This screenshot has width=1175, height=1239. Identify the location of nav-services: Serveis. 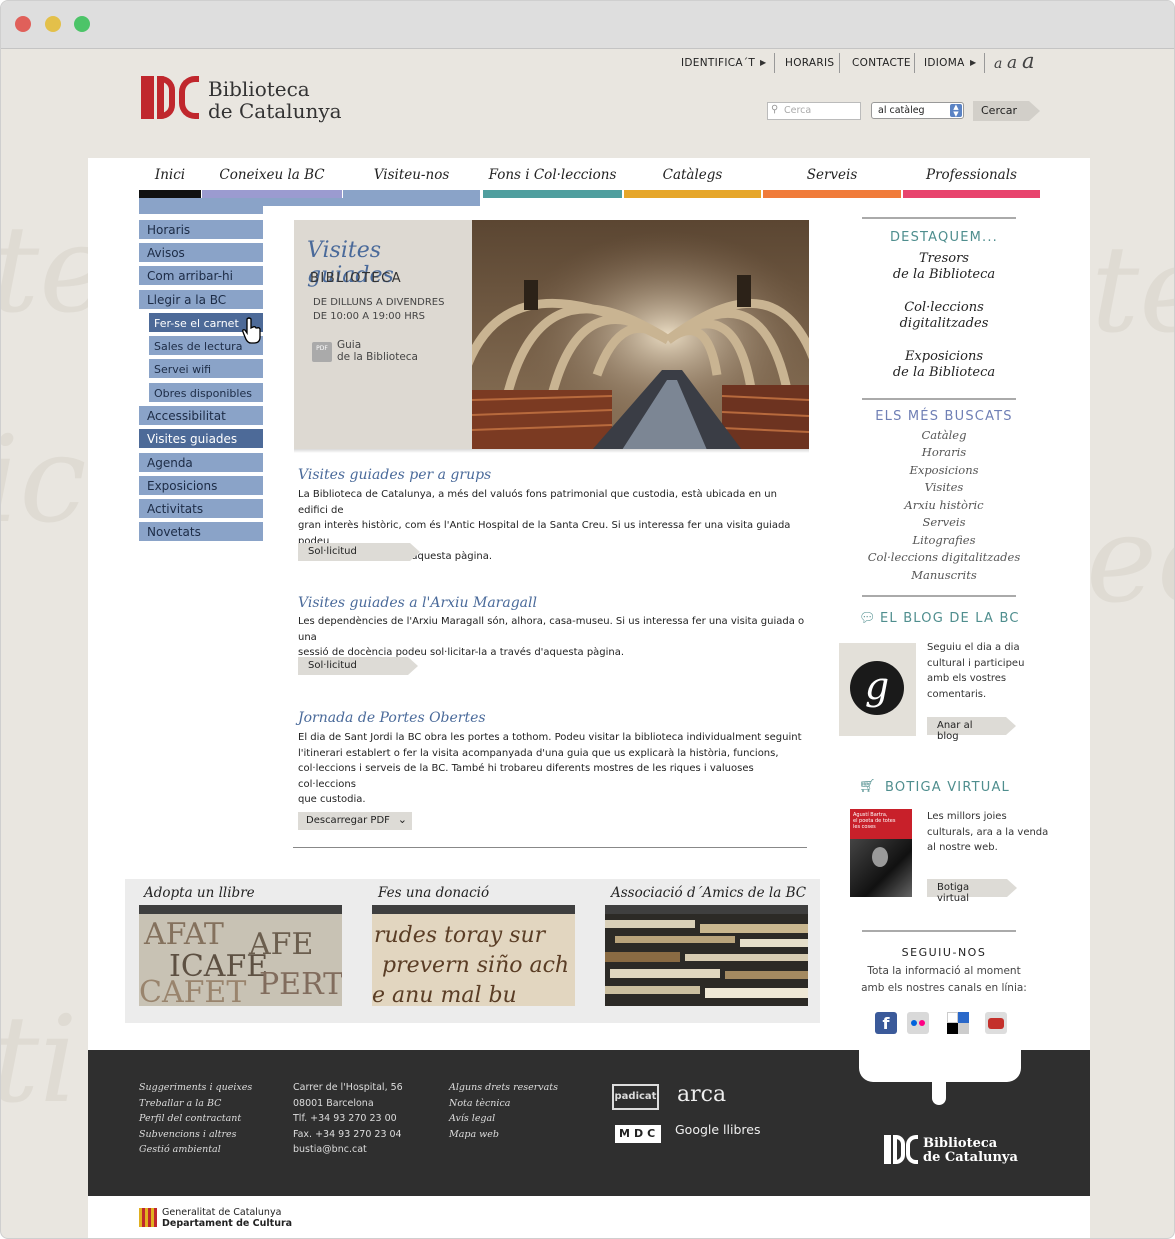
(832, 175).